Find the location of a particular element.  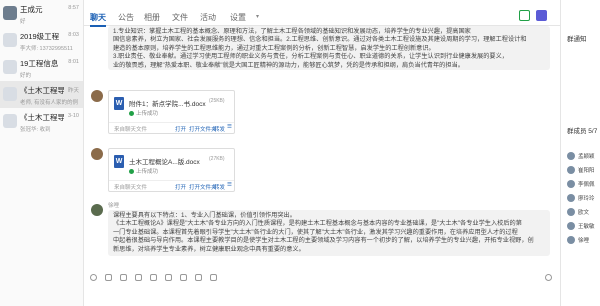

conversation-item: 《土木工程导论》张冠华: 收到 3-10 is located at coordinates (41, 121).